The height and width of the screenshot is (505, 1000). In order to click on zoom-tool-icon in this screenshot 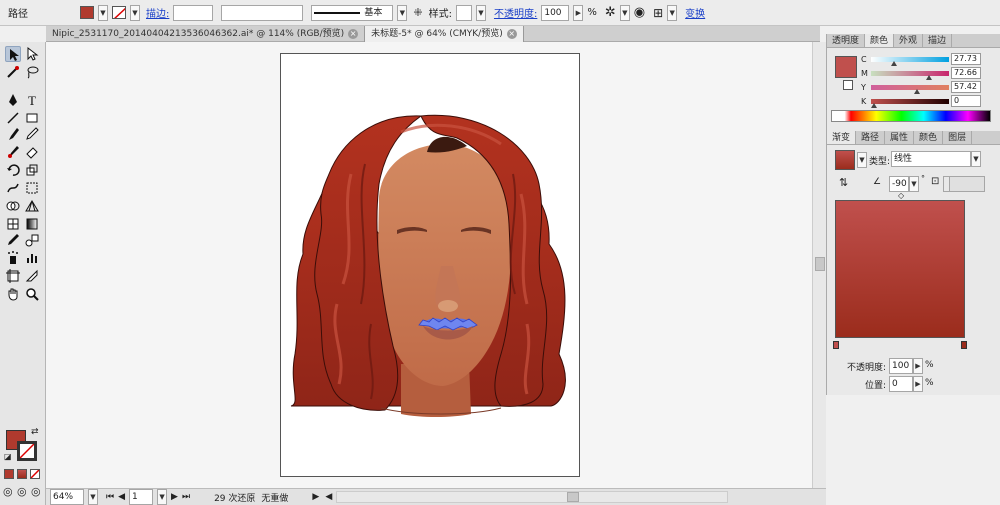, I will do `click(32, 294)`.